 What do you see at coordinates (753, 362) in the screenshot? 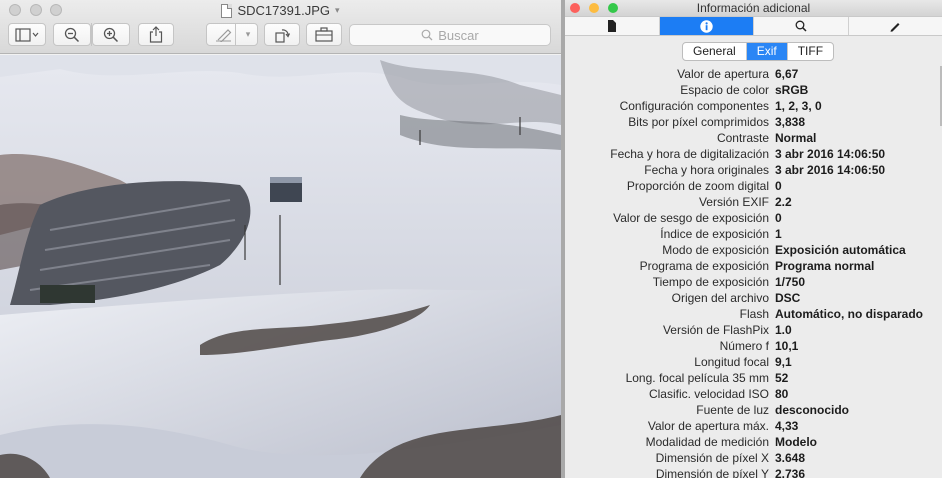
I see `exif-row: Longitud focal 9,1` at bounding box center [753, 362].